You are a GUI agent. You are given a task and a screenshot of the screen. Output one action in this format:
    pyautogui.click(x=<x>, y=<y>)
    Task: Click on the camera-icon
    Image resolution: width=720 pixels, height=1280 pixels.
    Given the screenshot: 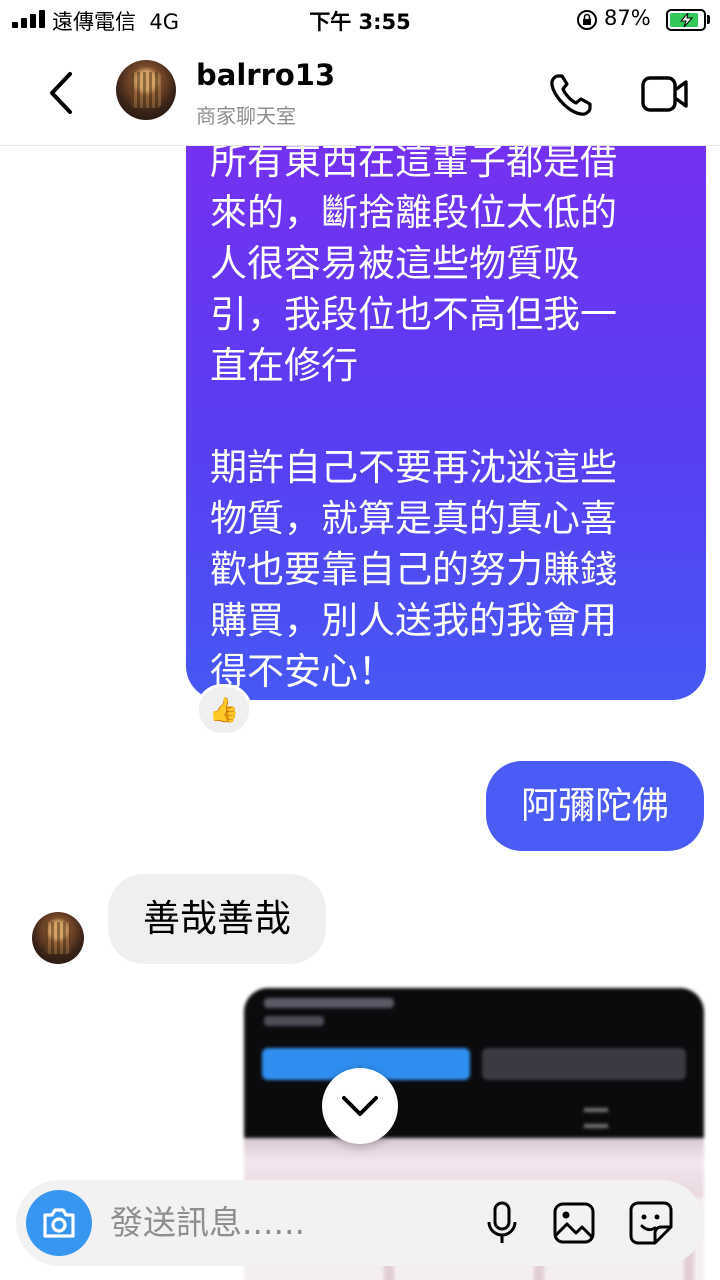 What is the action you would take?
    pyautogui.click(x=59, y=1223)
    